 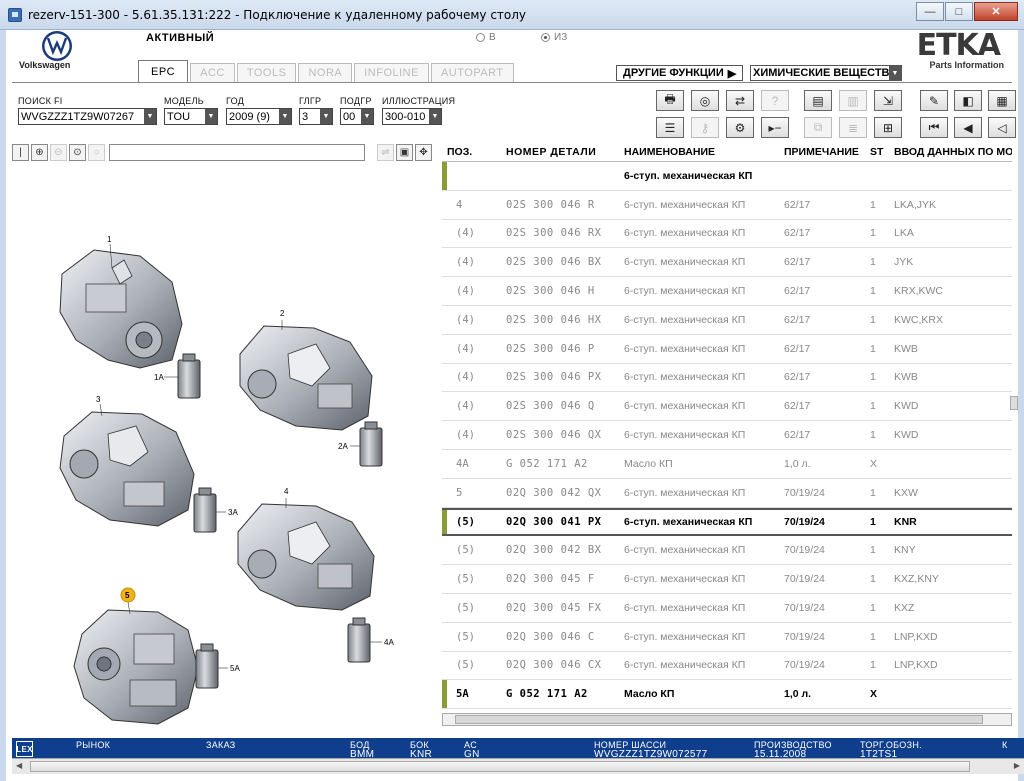 What do you see at coordinates (888, 127) in the screenshot?
I see `cart-icon: ⊞` at bounding box center [888, 127].